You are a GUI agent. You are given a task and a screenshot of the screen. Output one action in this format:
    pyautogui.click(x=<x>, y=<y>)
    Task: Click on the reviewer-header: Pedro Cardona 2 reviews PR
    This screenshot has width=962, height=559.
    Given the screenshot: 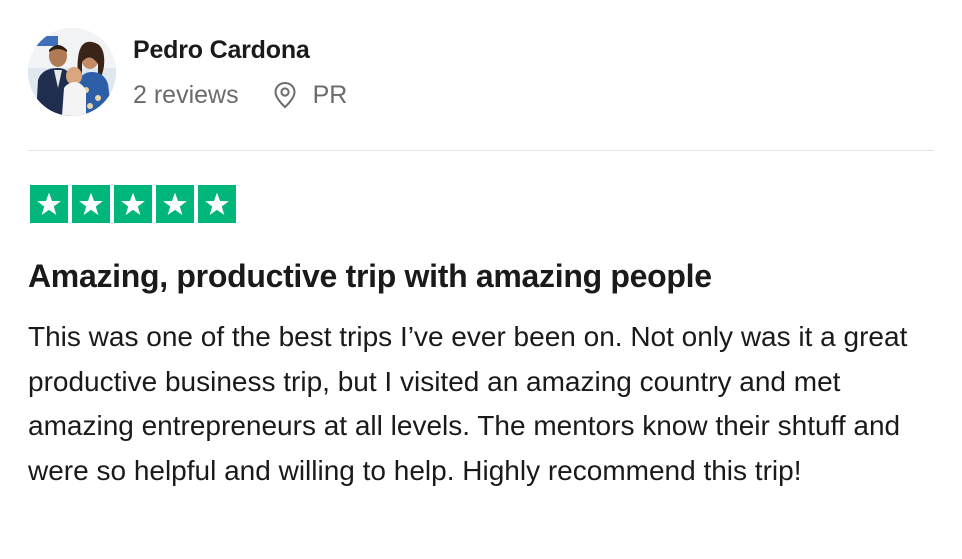 What is the action you would take?
    pyautogui.click(x=187, y=72)
    